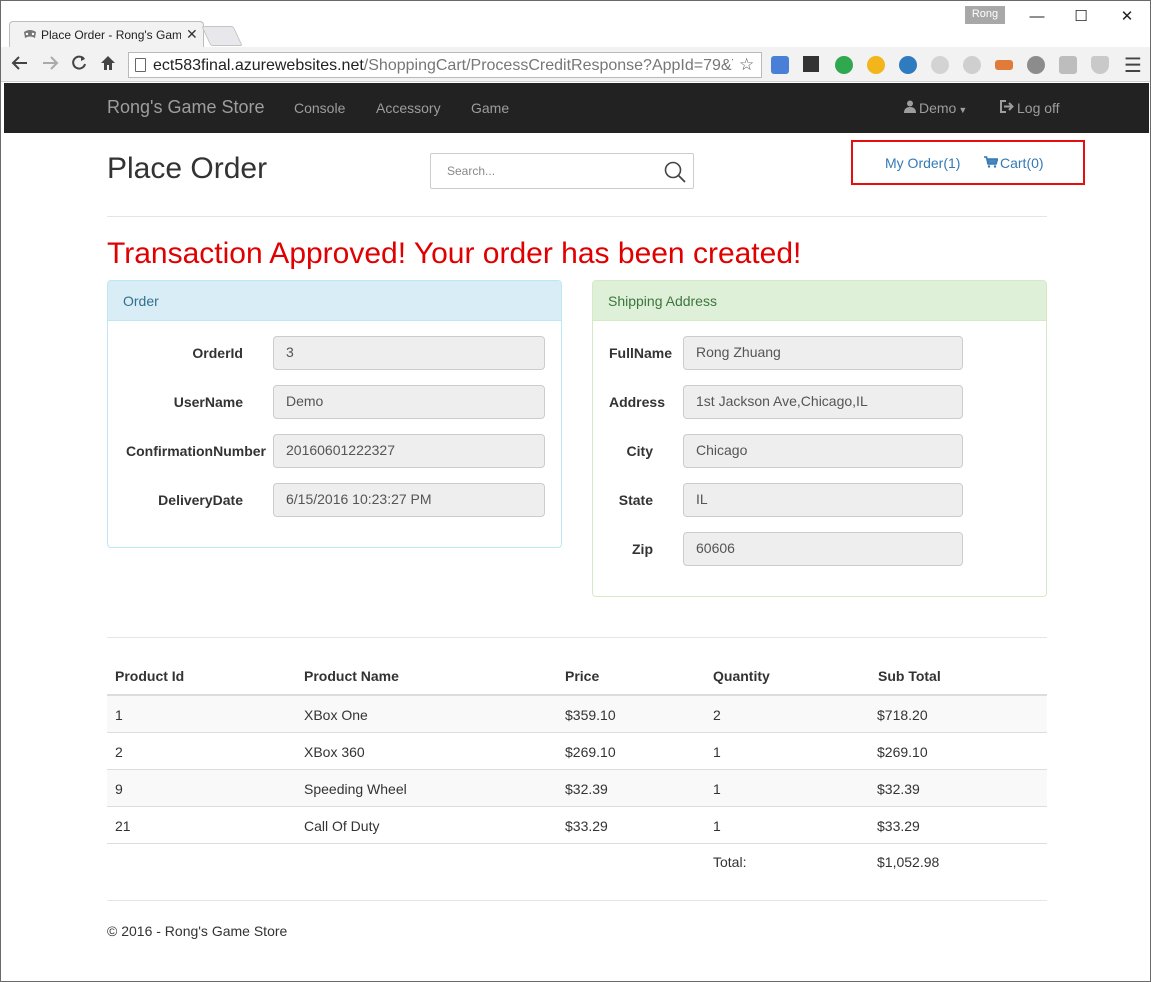  What do you see at coordinates (1100, 65) in the screenshot?
I see `shield-extension-icon` at bounding box center [1100, 65].